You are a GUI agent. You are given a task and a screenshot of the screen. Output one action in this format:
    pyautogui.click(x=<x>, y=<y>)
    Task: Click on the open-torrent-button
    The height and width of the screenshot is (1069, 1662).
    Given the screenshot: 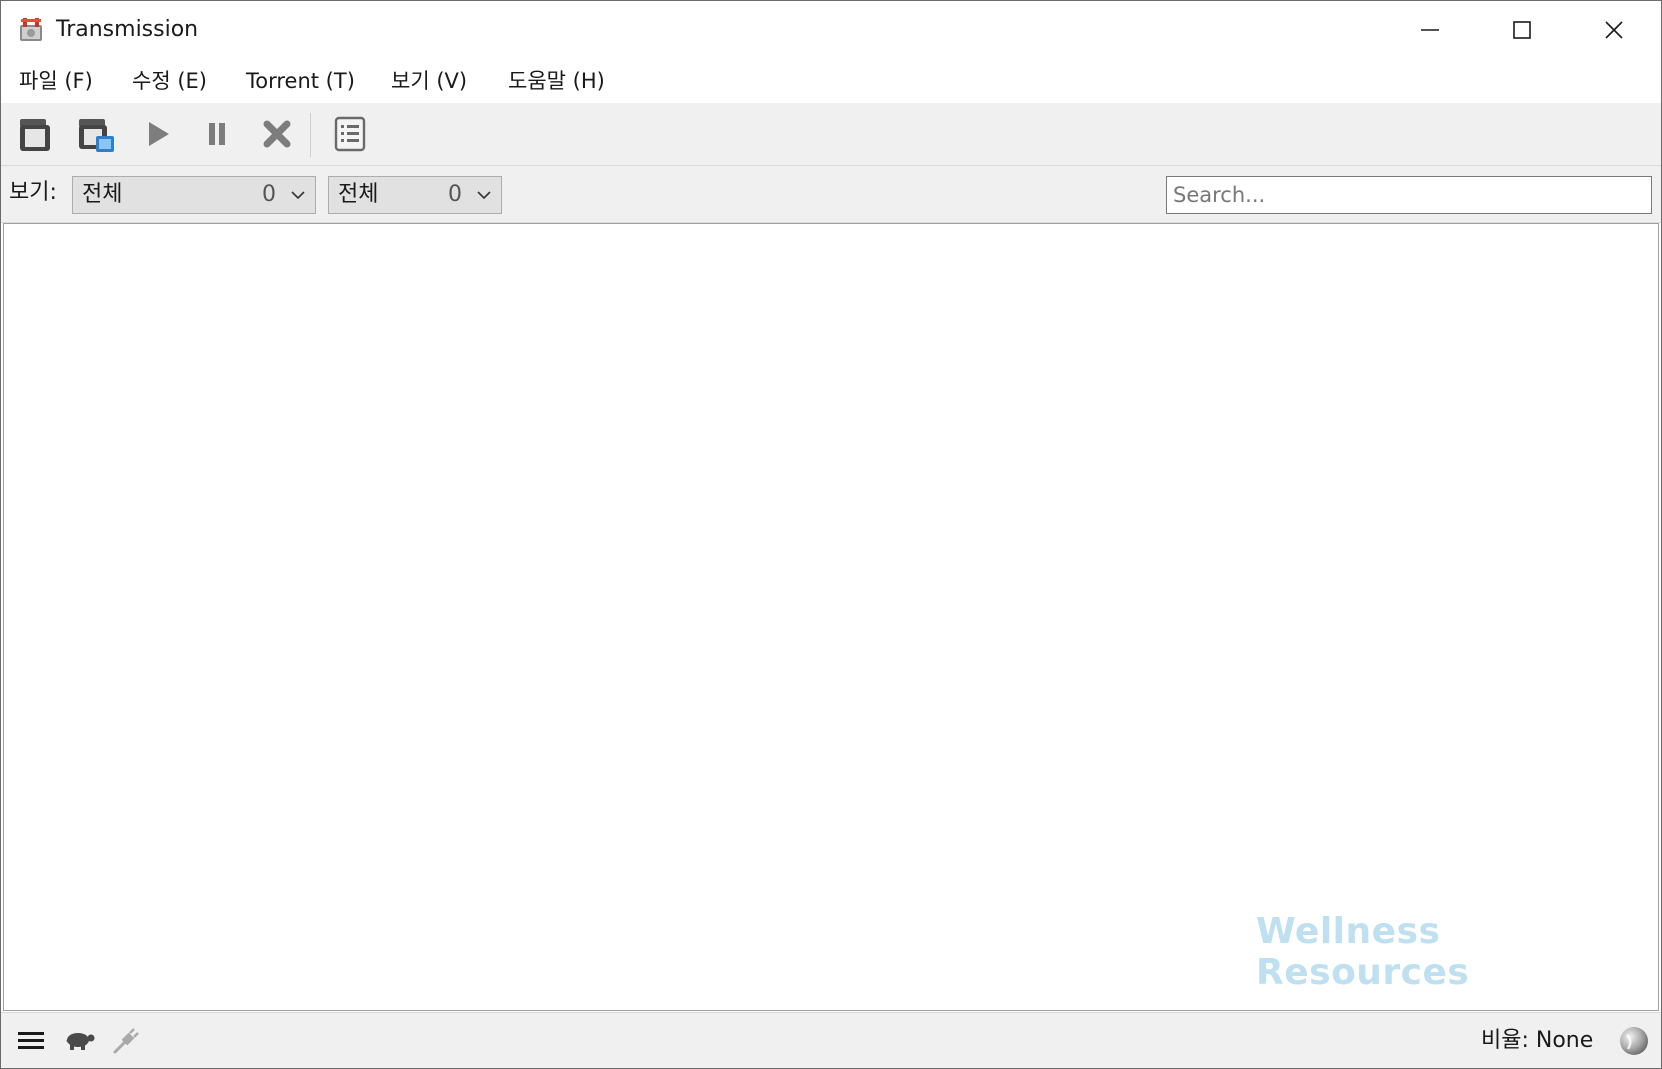 What is the action you would take?
    pyautogui.click(x=35, y=134)
    